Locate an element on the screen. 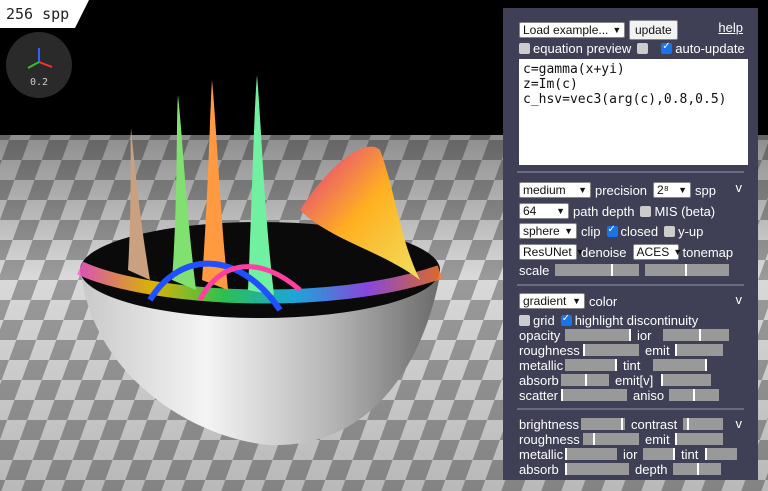  yup-label: y-up is located at coordinates (691, 231).